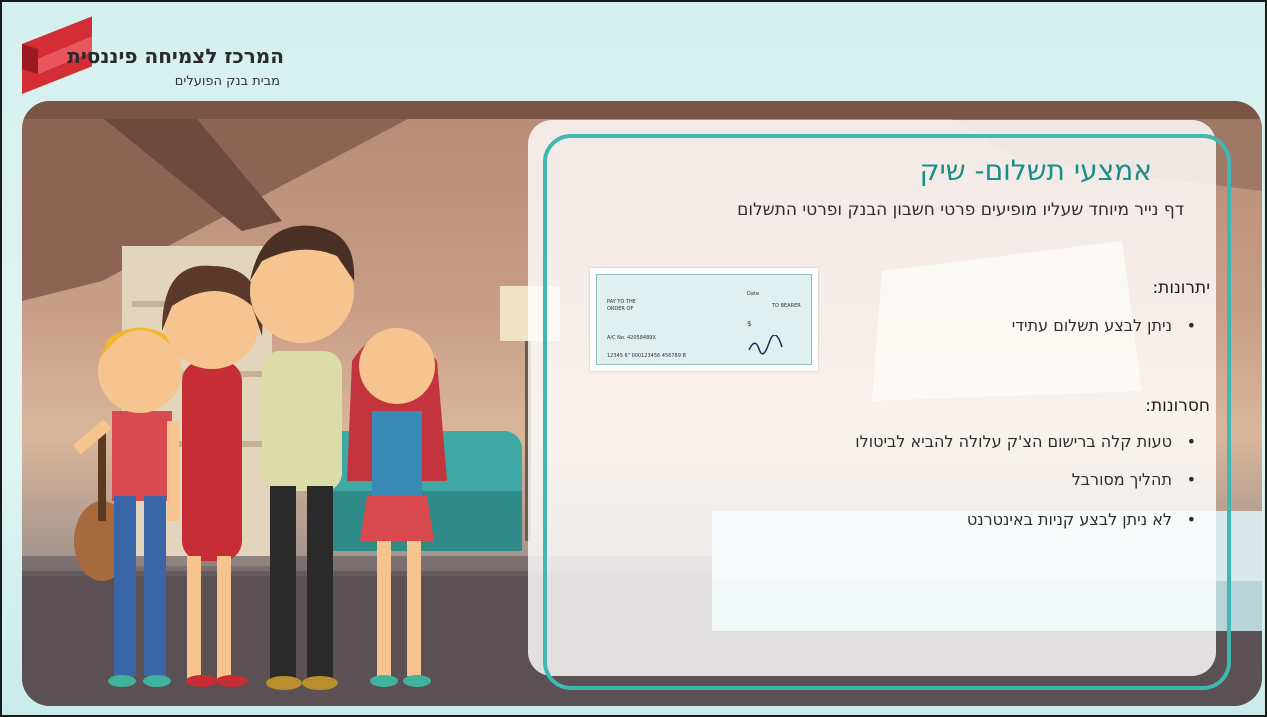 This screenshot has height=717, width=1267. Describe the element at coordinates (1177, 406) in the screenshot. I see `disadvantages-heading: חסרונות:` at that location.